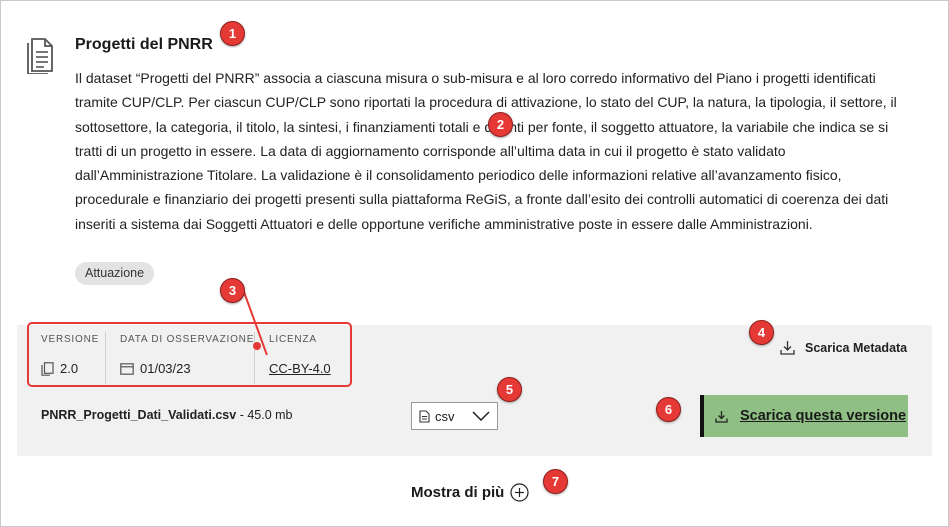  Describe the element at coordinates (144, 44) in the screenshot. I see `dataset-title: Progetti del PNRR` at that location.